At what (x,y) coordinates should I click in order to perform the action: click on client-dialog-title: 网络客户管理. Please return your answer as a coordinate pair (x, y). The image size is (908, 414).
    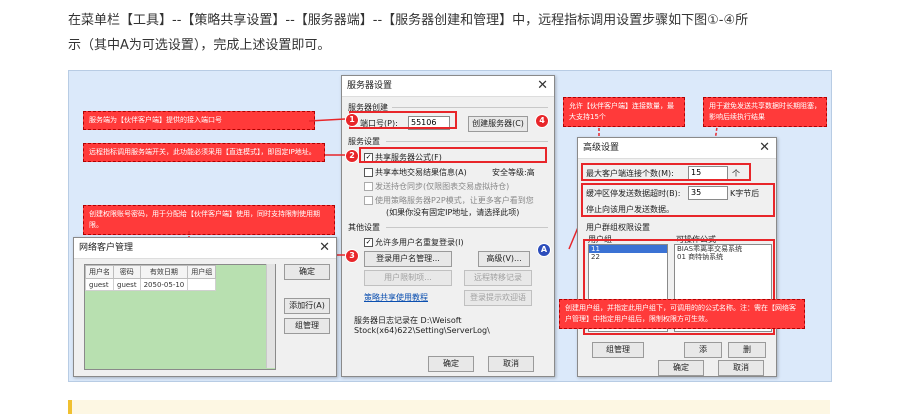
    Looking at the image, I should click on (106, 248).